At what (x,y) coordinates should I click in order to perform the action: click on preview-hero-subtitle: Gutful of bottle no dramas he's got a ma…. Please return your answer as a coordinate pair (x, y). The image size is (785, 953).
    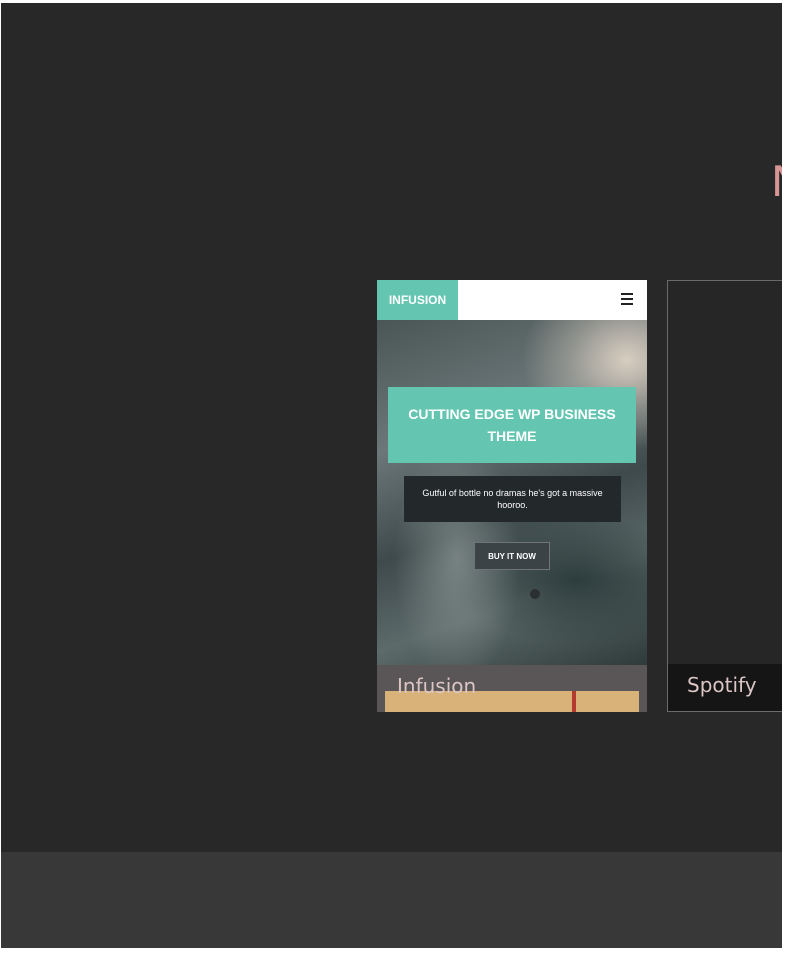
    Looking at the image, I should click on (512, 499).